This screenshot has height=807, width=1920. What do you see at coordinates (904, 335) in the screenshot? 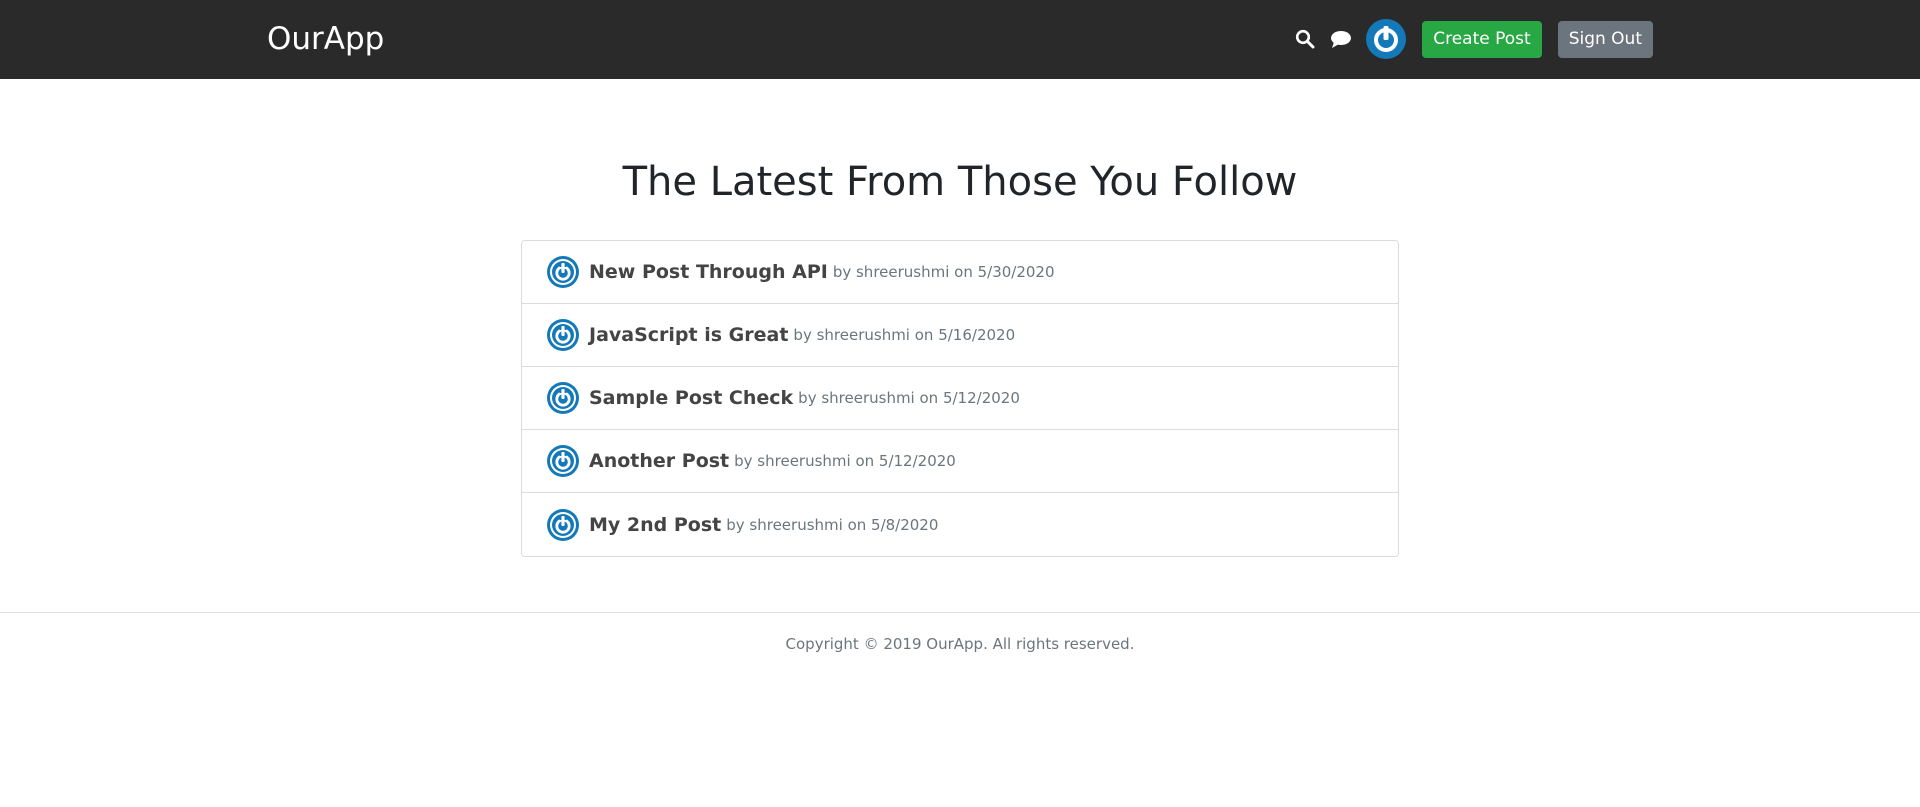
I see `post-meta: by shreerushmi on 5/16/2020` at bounding box center [904, 335].